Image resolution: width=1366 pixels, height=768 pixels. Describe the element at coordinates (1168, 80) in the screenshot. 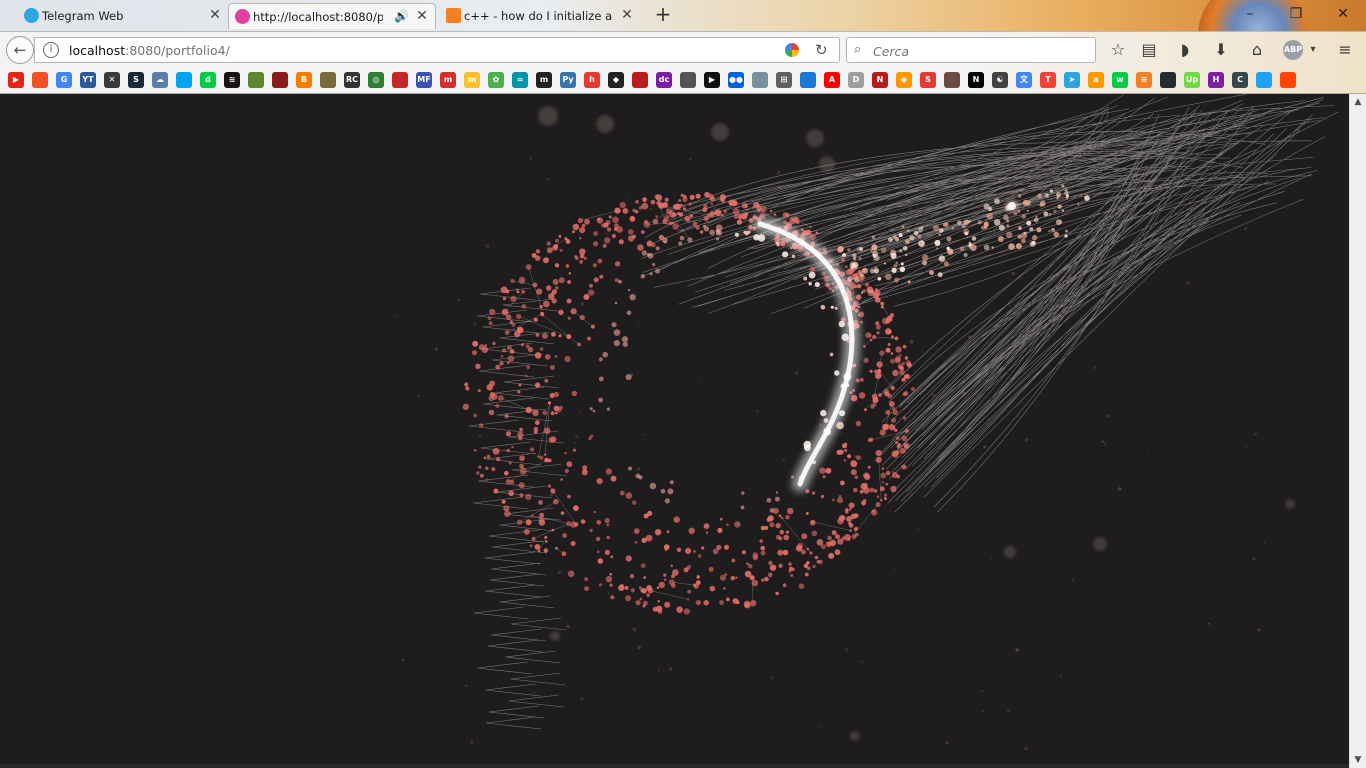

I see `github-icon` at that location.